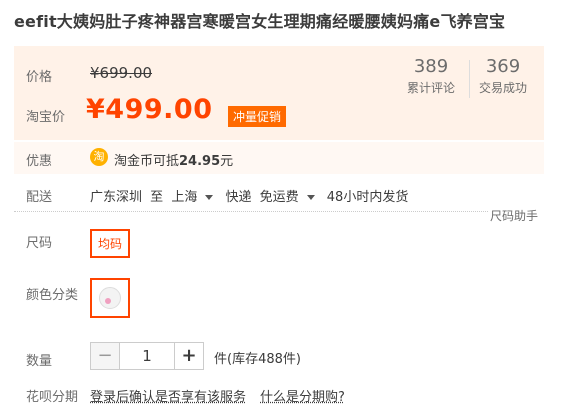 The height and width of the screenshot is (412, 580). Describe the element at coordinates (121, 73) in the screenshot. I see `original-price: ¥699.00` at that location.